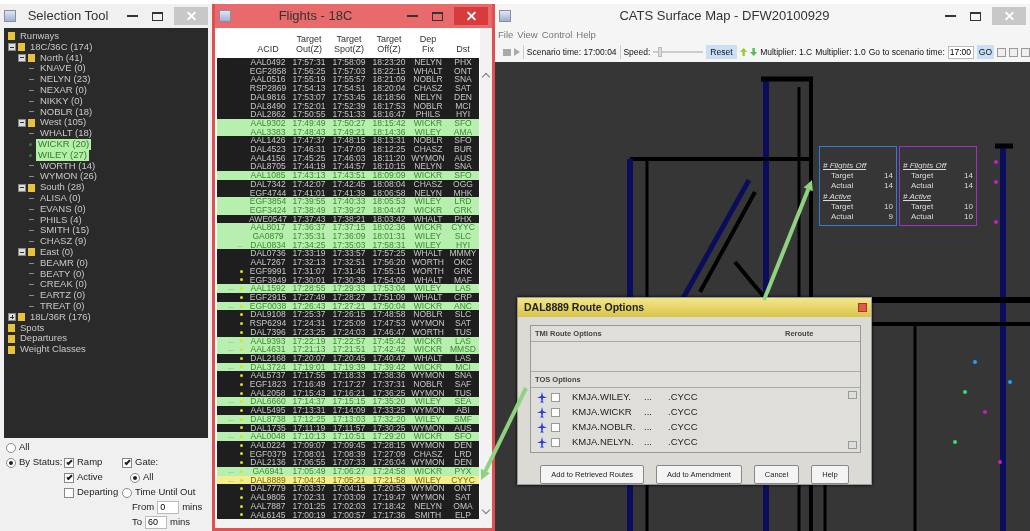  Describe the element at coordinates (985, 52) in the screenshot. I see `go-button: GO` at that location.